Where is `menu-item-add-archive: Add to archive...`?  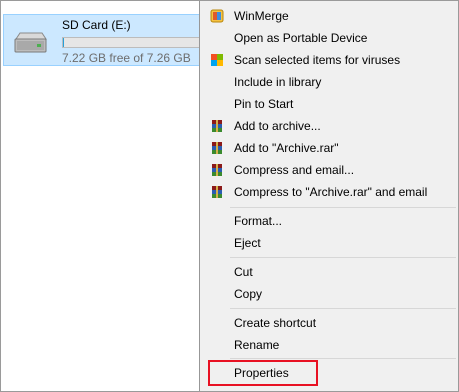 menu-item-add-archive: Add to archive... is located at coordinates (329, 126).